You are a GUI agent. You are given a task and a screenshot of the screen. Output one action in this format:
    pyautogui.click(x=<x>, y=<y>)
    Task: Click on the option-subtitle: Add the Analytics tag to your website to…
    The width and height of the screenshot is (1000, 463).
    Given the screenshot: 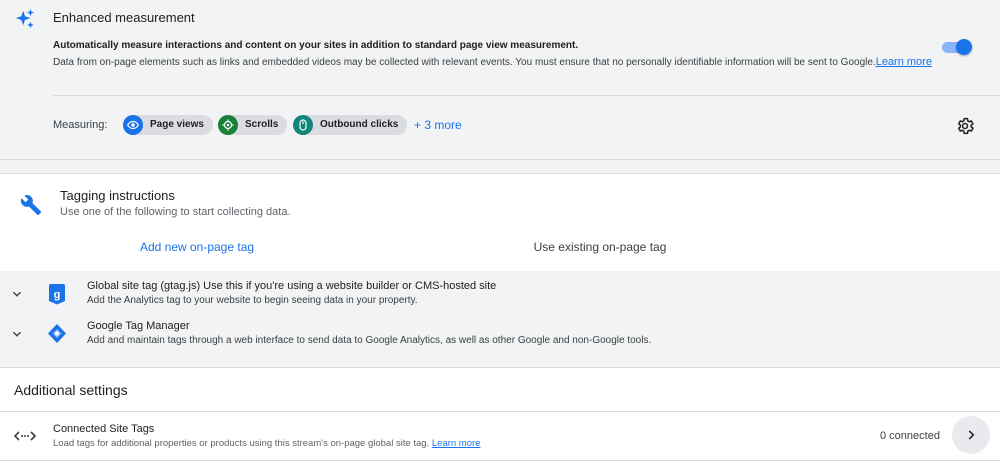 What is the action you would take?
    pyautogui.click(x=252, y=300)
    